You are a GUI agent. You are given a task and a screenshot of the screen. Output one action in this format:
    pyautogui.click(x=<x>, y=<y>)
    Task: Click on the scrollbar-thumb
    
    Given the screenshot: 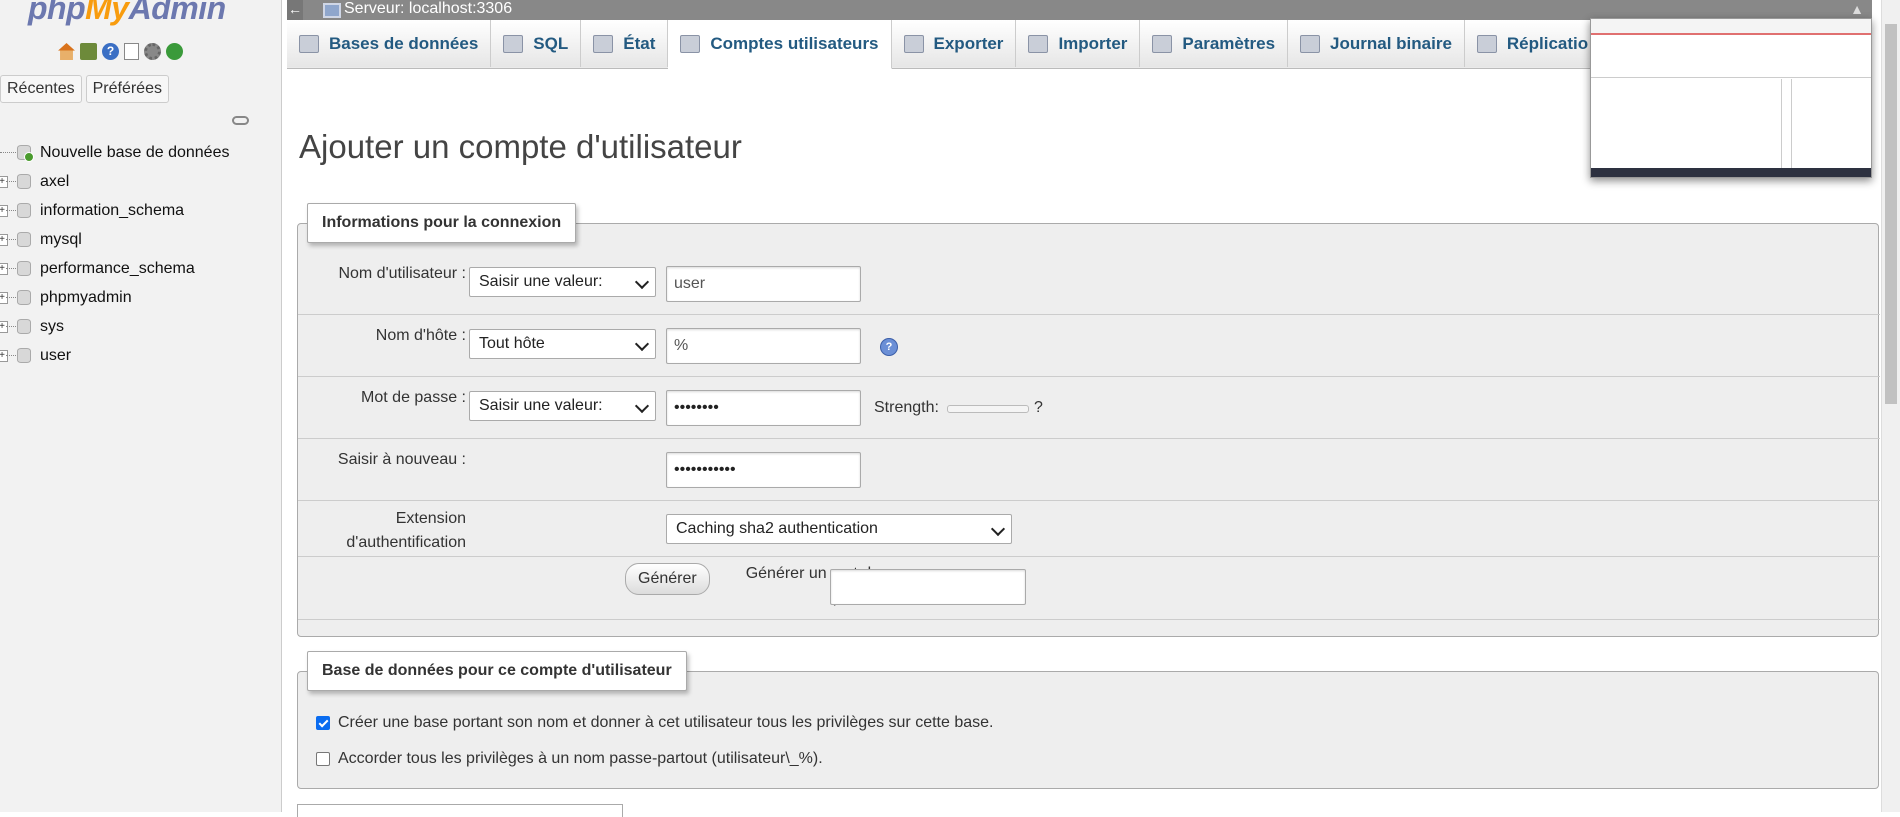 What is the action you would take?
    pyautogui.click(x=1891, y=214)
    